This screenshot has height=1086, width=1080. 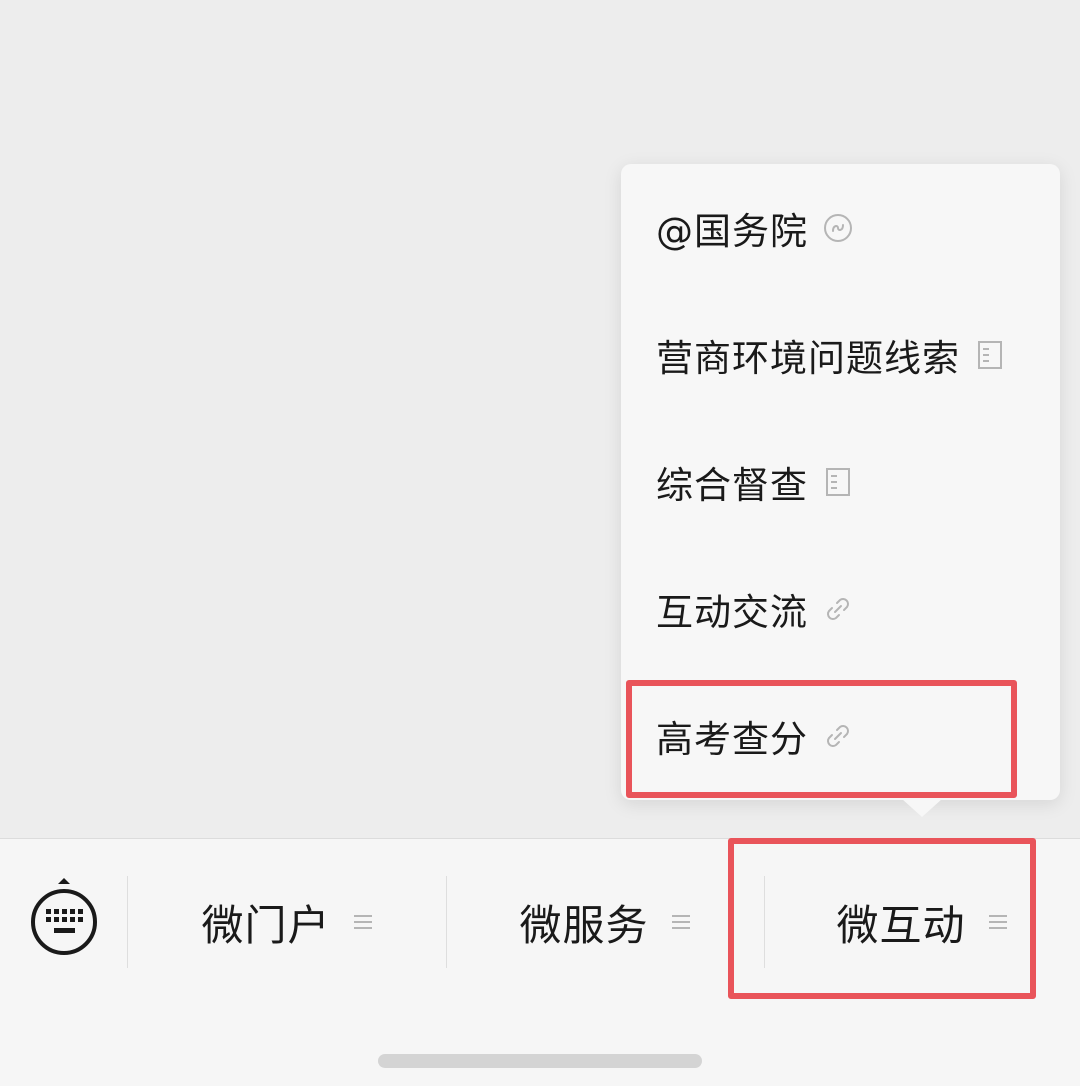 I want to click on tab-label: 微互动, so click(x=901, y=925).